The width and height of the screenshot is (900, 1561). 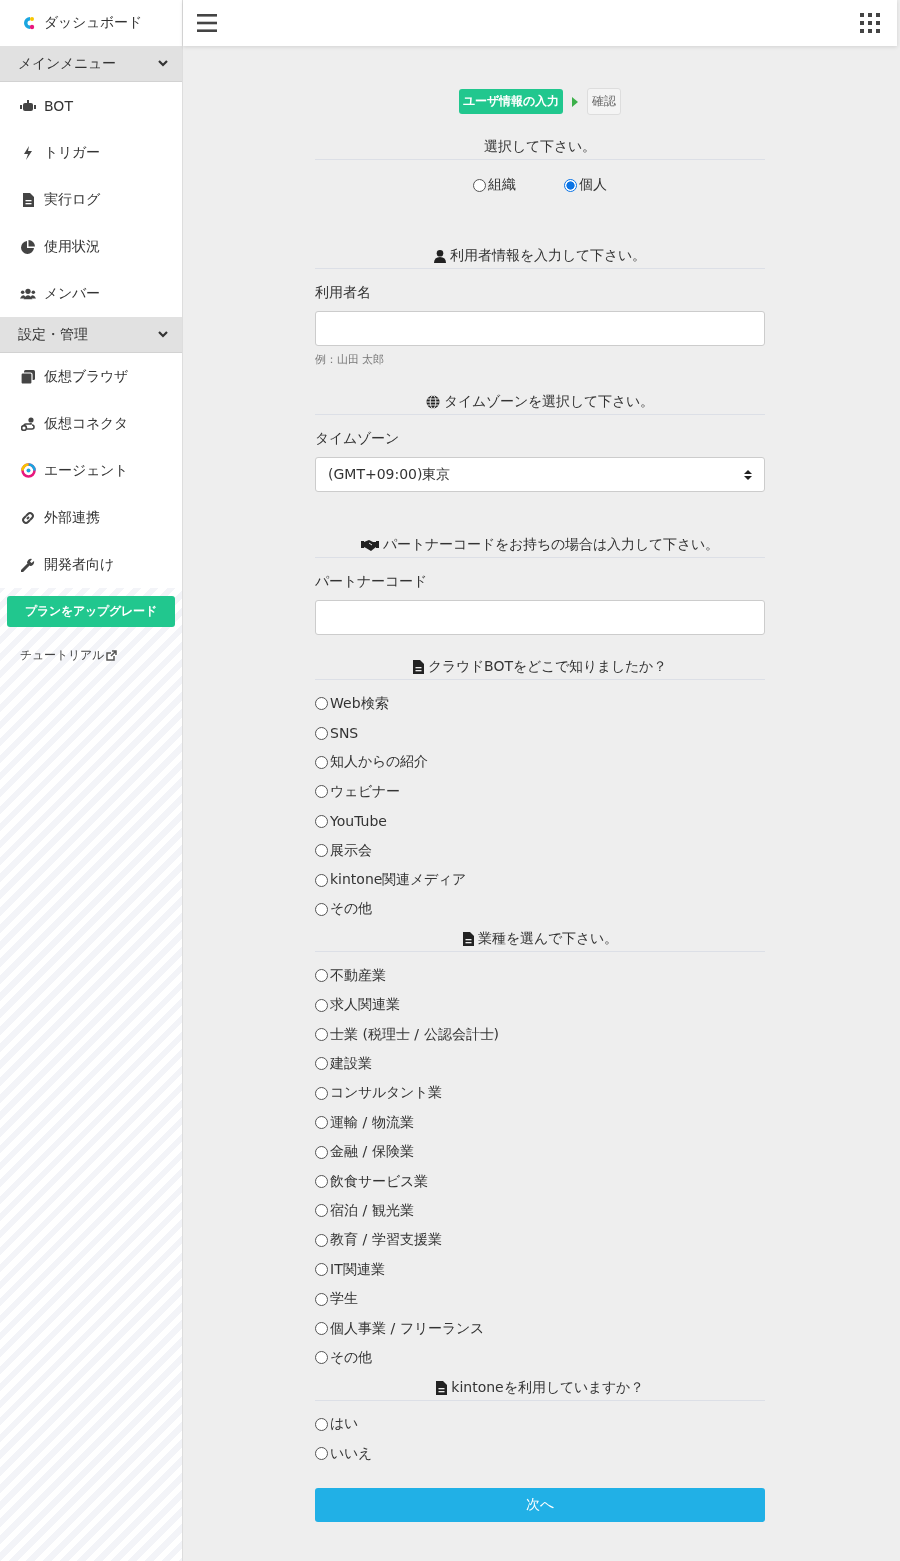 What do you see at coordinates (344, 733) in the screenshot?
I see `radio-label: SNS` at bounding box center [344, 733].